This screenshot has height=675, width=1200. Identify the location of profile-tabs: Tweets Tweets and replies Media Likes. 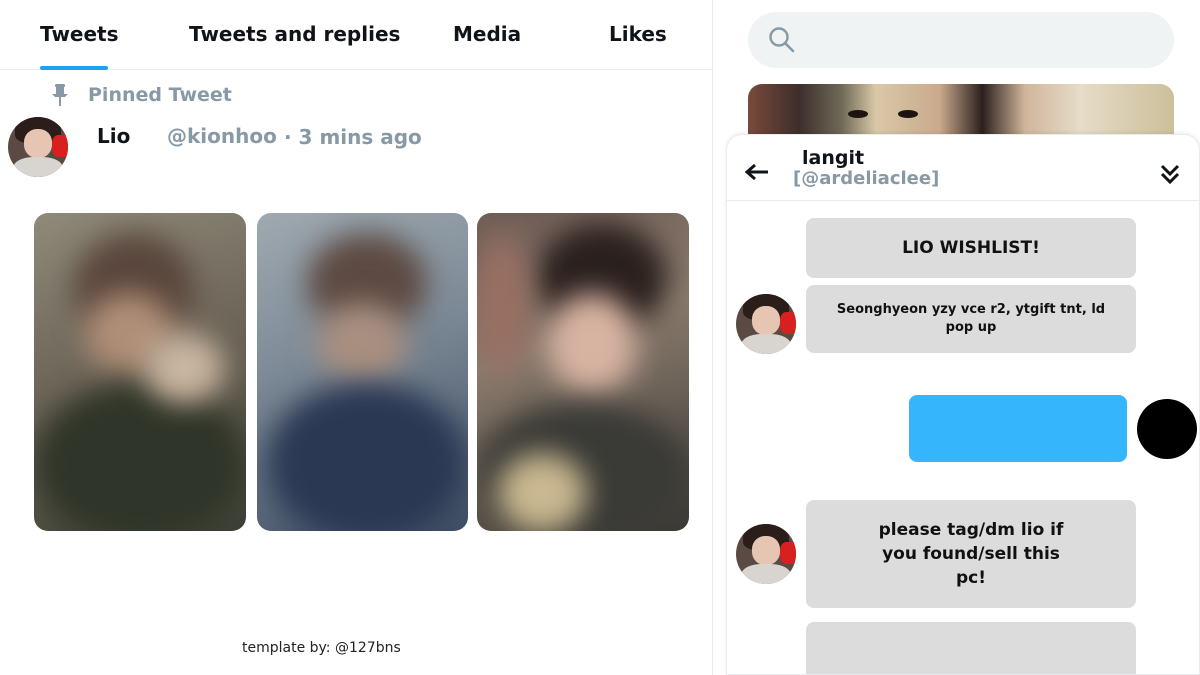
(356, 35).